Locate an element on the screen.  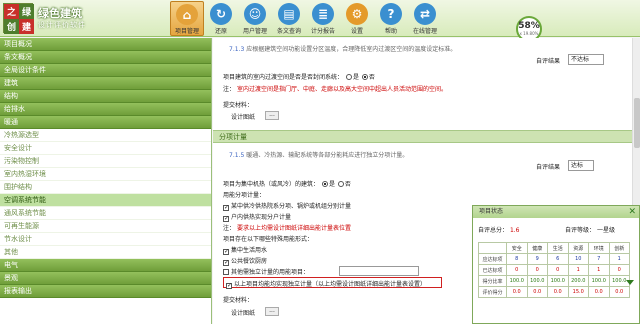
self-score: 自评总分： 1.6 is located at coordinates (498, 229).